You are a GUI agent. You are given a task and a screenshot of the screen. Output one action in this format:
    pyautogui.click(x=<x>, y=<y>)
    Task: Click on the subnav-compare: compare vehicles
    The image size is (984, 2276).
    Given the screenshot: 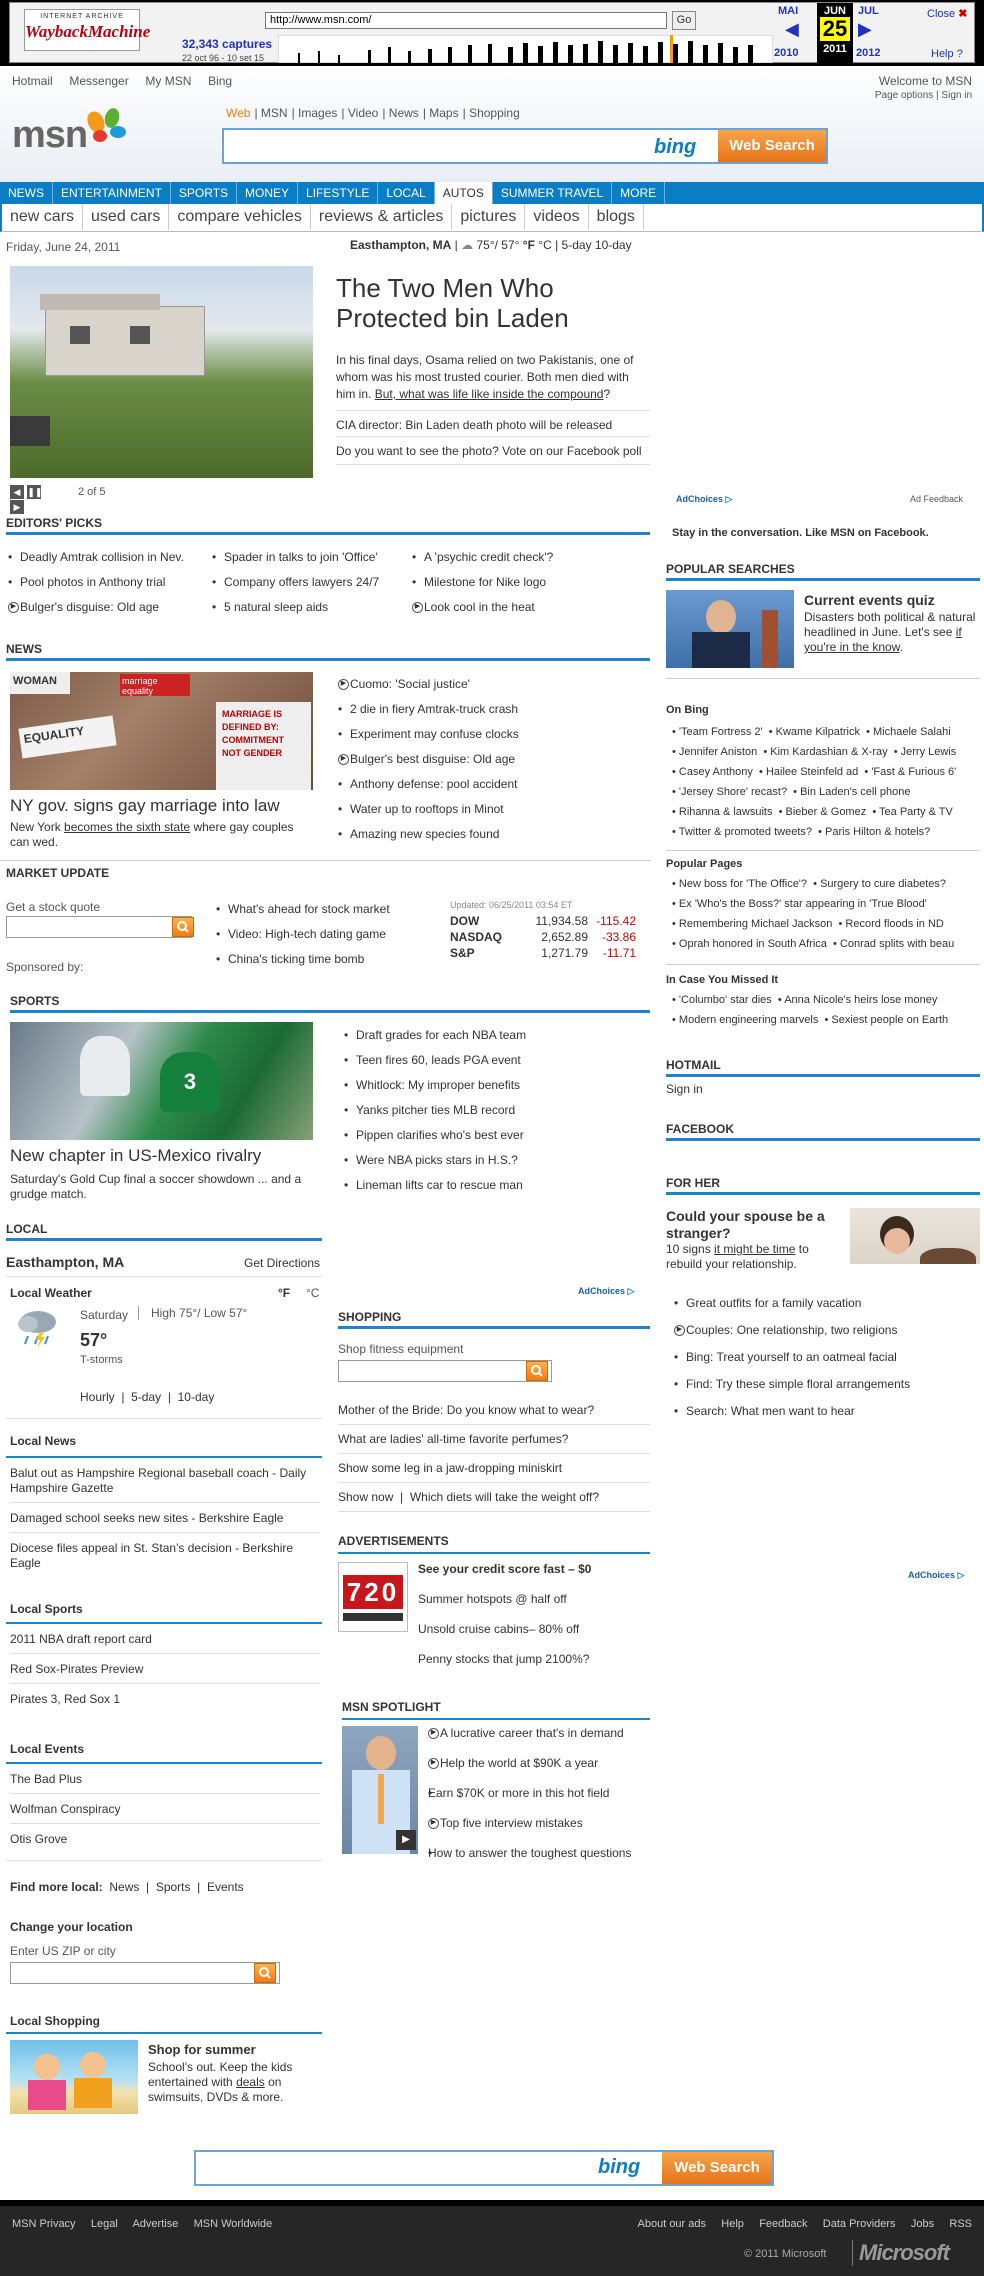 What is the action you would take?
    pyautogui.click(x=240, y=217)
    